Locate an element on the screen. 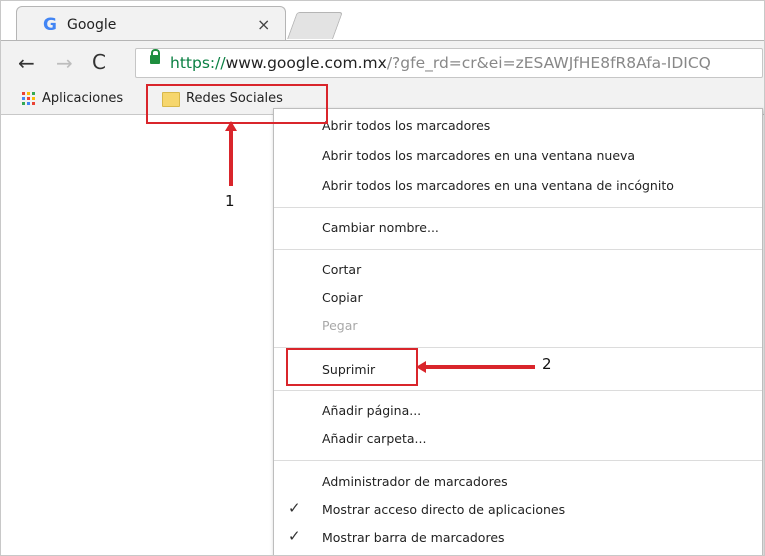 The height and width of the screenshot is (556, 765). url-scheme: https:// is located at coordinates (198, 63).